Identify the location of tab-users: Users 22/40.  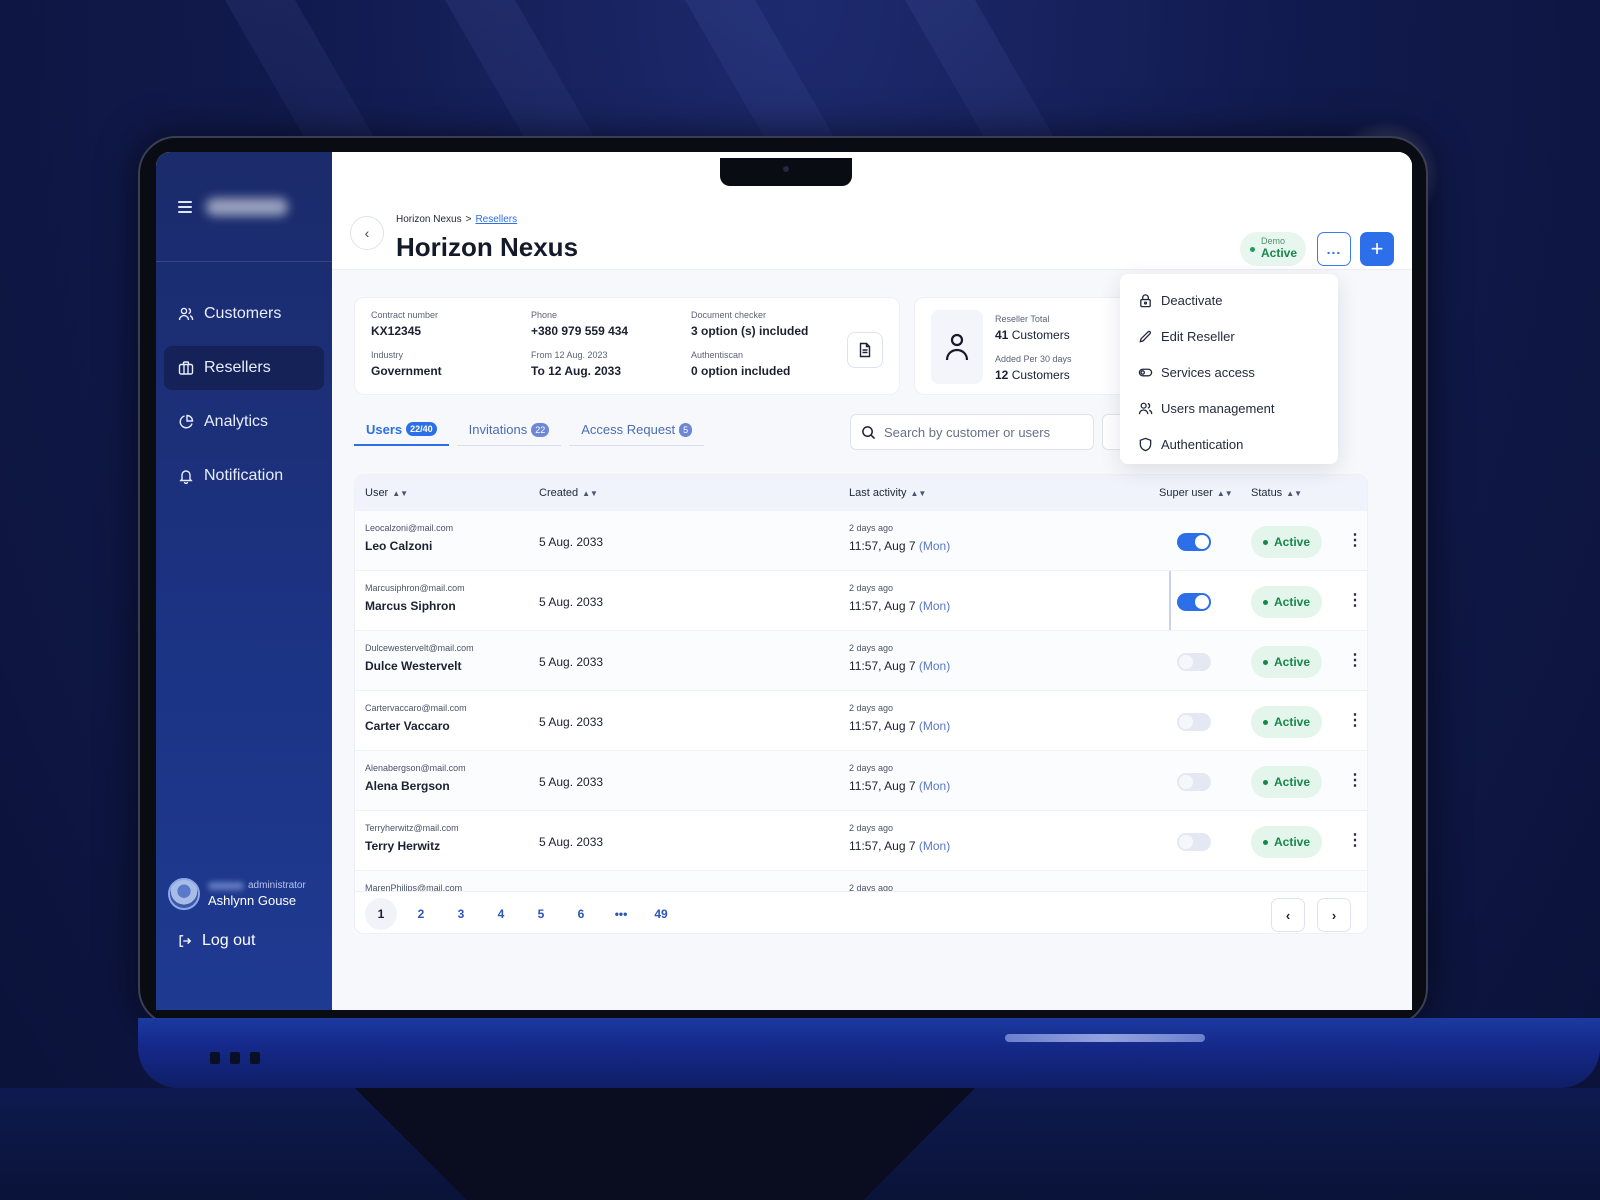
(401, 430).